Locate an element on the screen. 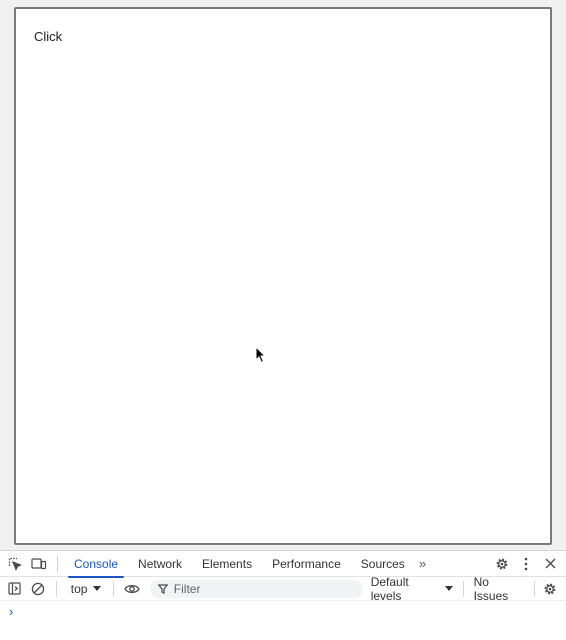 The height and width of the screenshot is (640, 566). click-button: Click is located at coordinates (48, 36).